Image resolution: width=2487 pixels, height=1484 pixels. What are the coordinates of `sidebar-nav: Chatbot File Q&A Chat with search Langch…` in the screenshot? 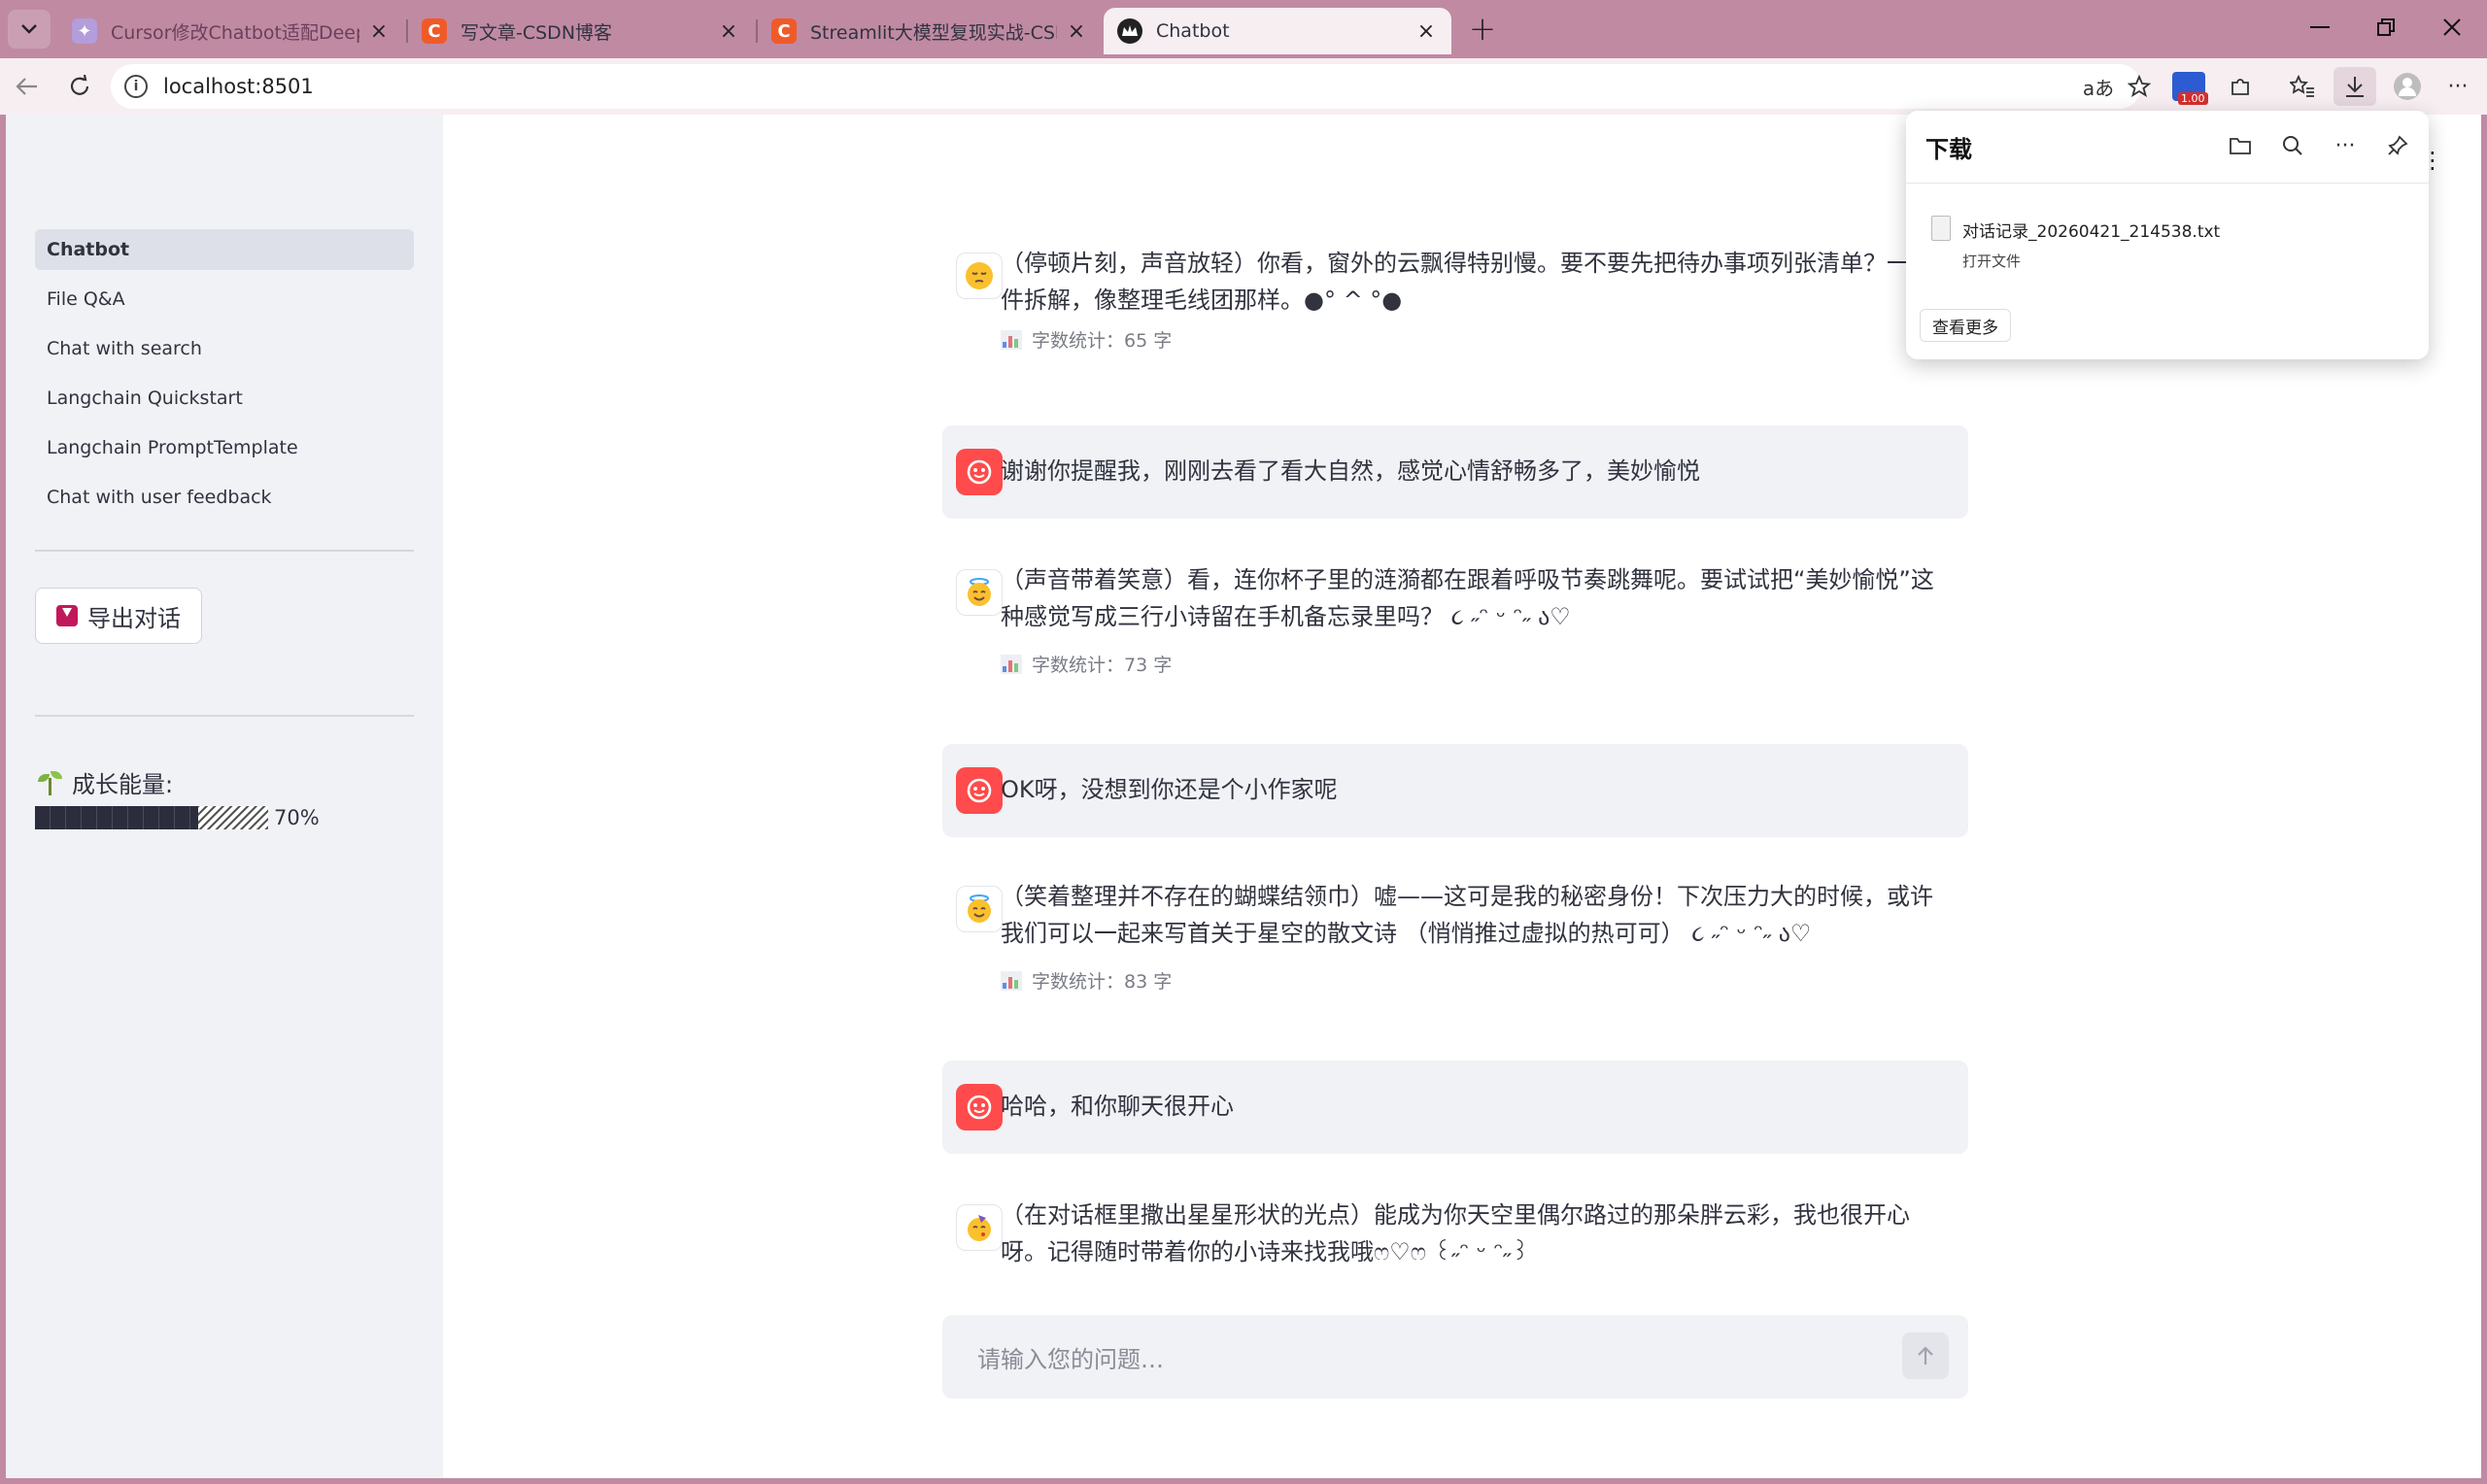 It's located at (224, 377).